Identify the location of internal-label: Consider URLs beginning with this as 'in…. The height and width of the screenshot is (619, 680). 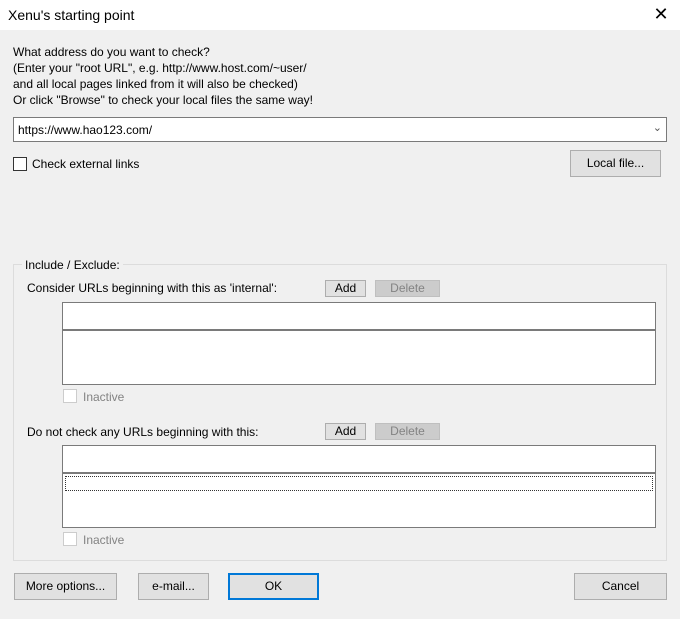
(152, 288).